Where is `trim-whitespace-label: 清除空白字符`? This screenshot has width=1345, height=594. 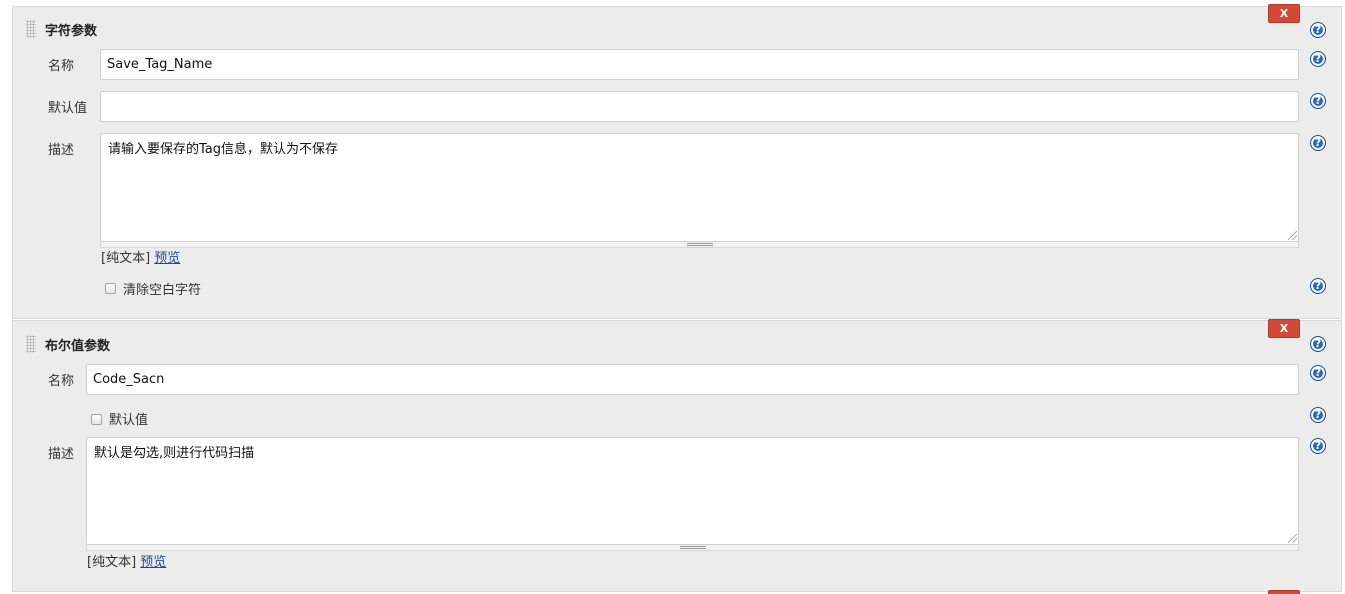 trim-whitespace-label: 清除空白字符 is located at coordinates (162, 290).